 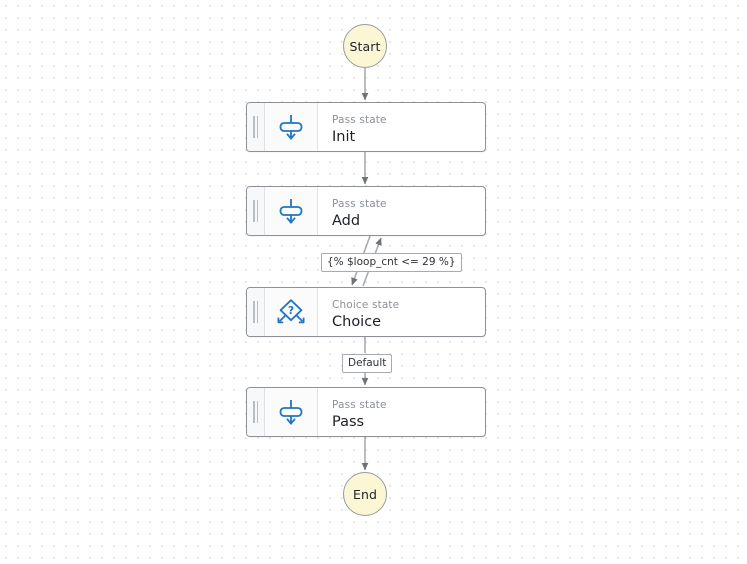 What do you see at coordinates (357, 322) in the screenshot?
I see `node-choice-title: Choice` at bounding box center [357, 322].